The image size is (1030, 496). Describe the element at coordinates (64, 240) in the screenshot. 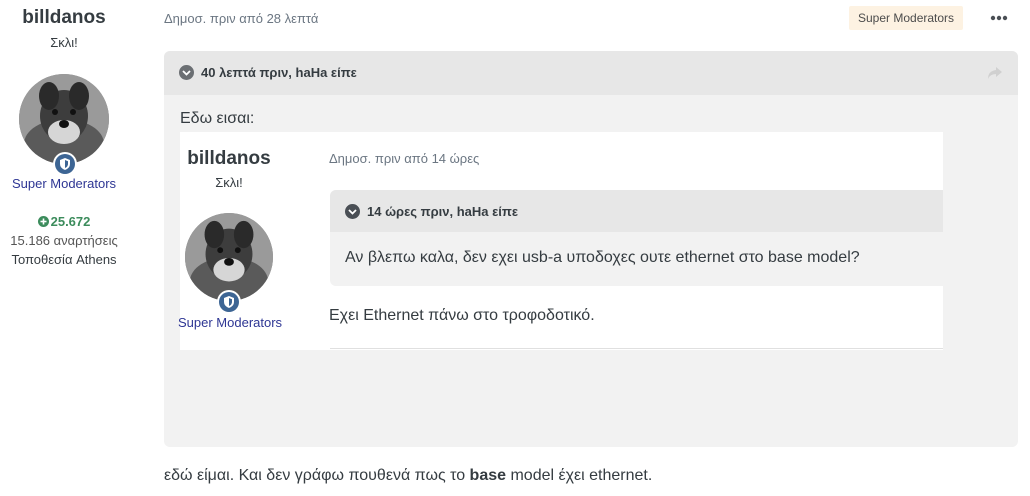

I see `author-post-count: 15.186 αναρτήσεις` at that location.